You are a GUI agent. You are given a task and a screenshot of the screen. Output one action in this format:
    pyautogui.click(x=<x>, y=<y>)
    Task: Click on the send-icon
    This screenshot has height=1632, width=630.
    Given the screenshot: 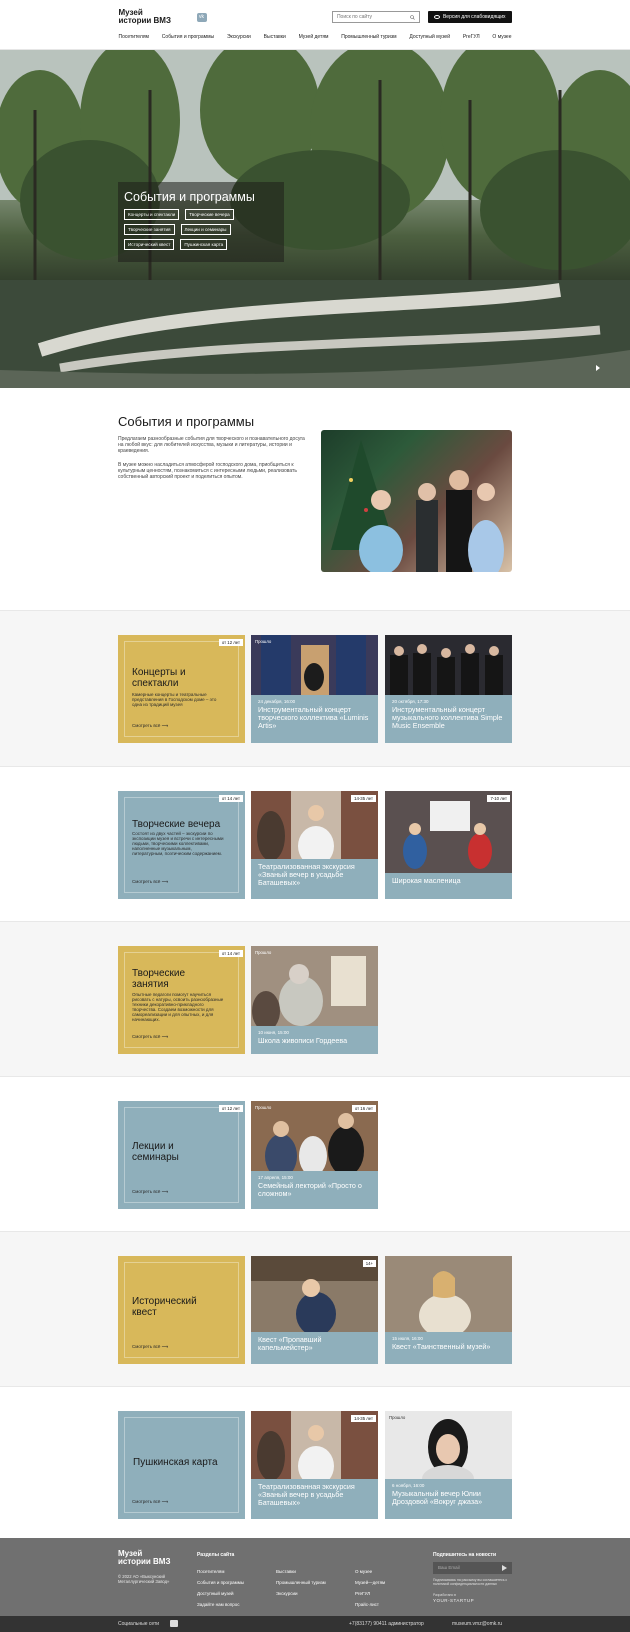 What is the action you would take?
    pyautogui.click(x=504, y=1568)
    